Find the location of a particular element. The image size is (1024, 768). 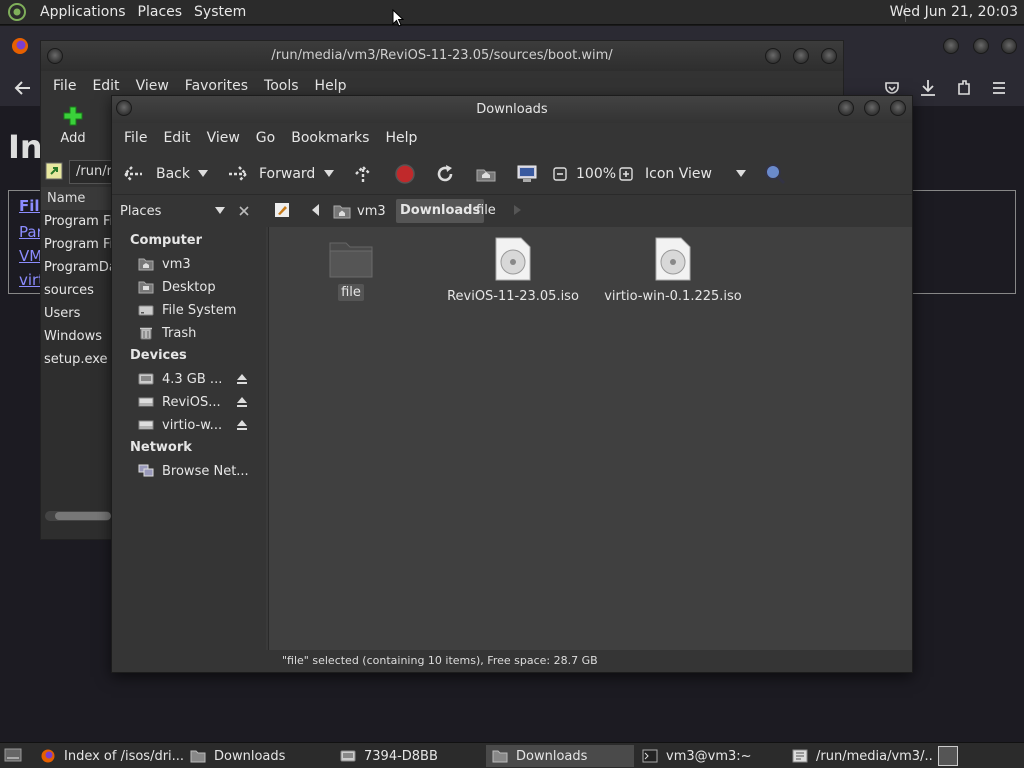

hamburger-menu-icon is located at coordinates (999, 88).